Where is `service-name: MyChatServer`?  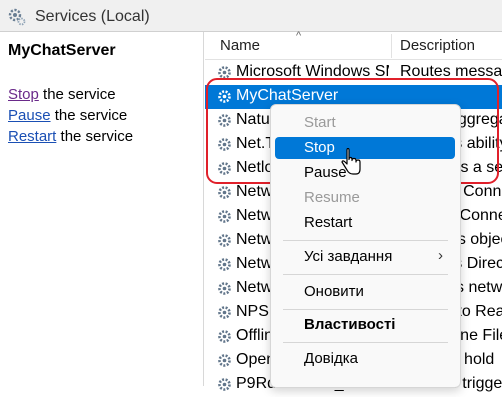 service-name: MyChatServer is located at coordinates (287, 95).